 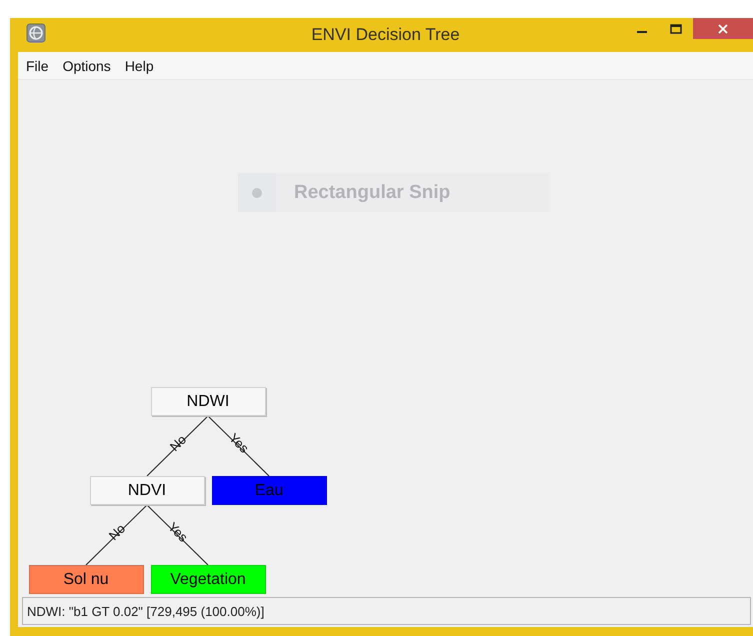 I want to click on maximize-icon, so click(x=676, y=29).